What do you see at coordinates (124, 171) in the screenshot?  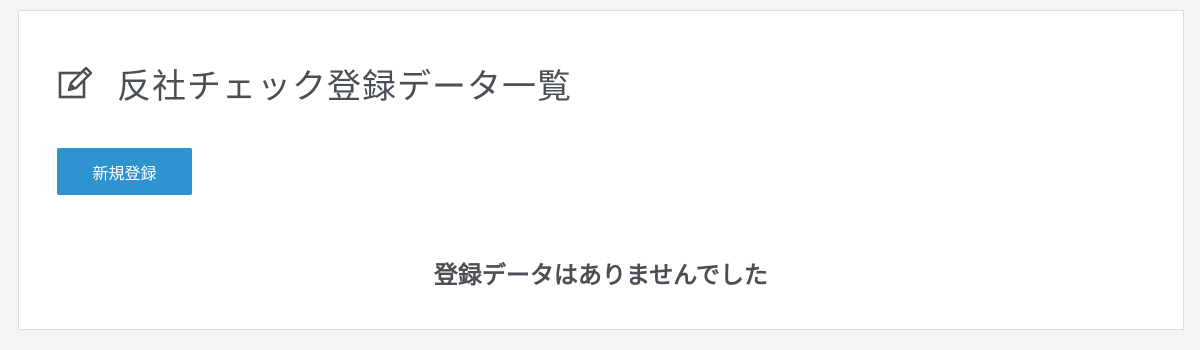 I see `new-registration-button: 新規登録` at bounding box center [124, 171].